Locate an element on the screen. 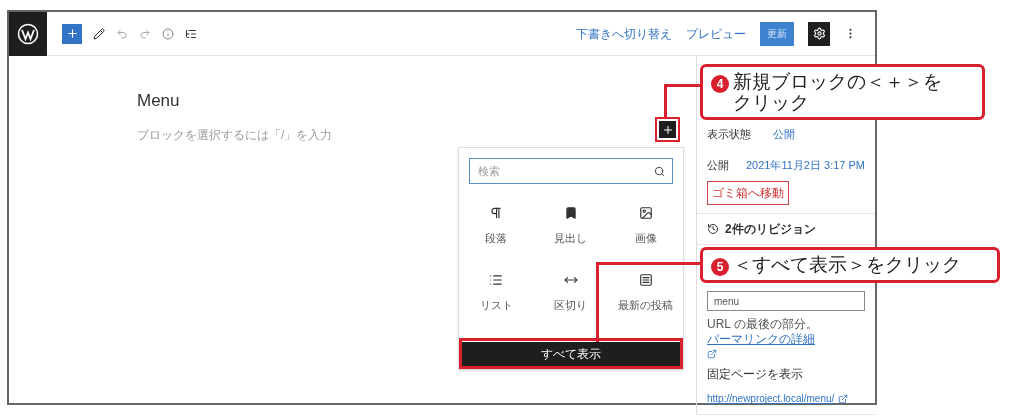 The height and width of the screenshot is (418, 1024). callout-text: ＜すべて表示＞をクリック is located at coordinates (847, 264).